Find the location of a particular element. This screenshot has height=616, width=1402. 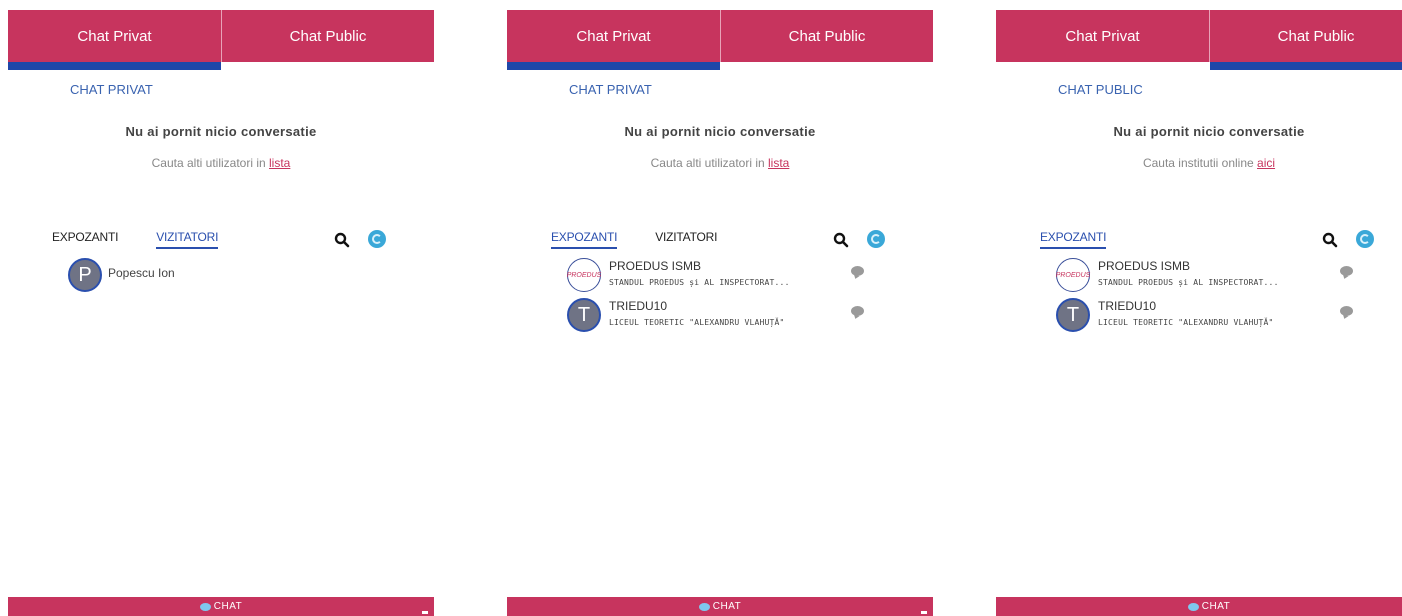

empty-state-hint: Cauta institutii online aici is located at coordinates (1199, 163).